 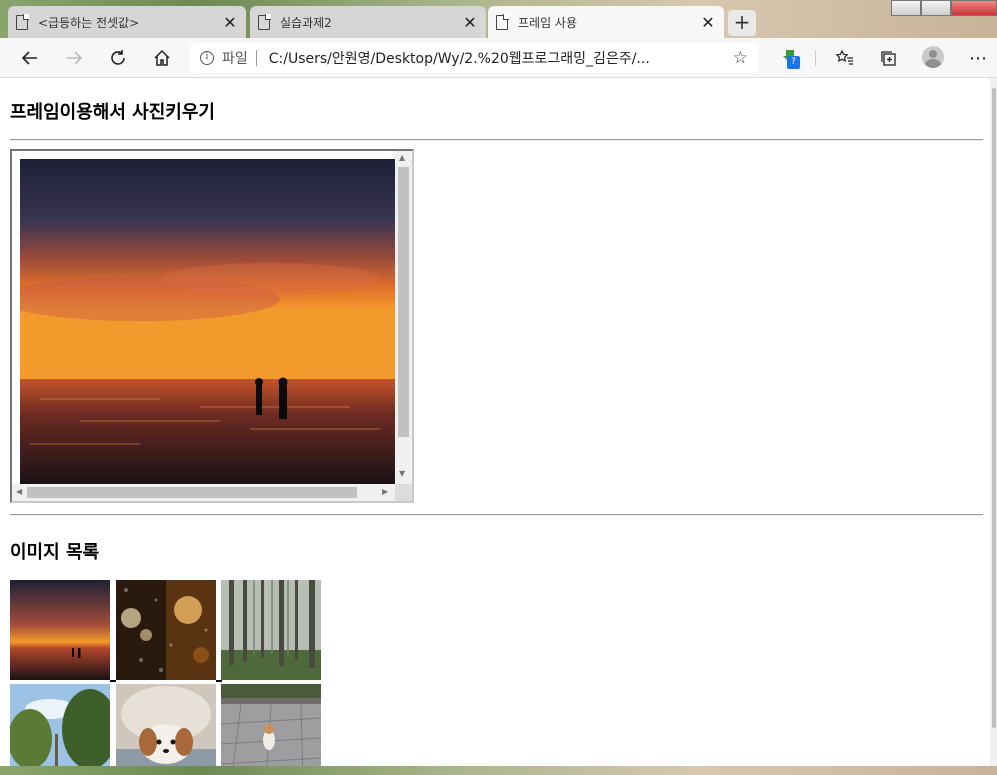 I want to click on more-options-icon: ⋯, so click(x=978, y=58).